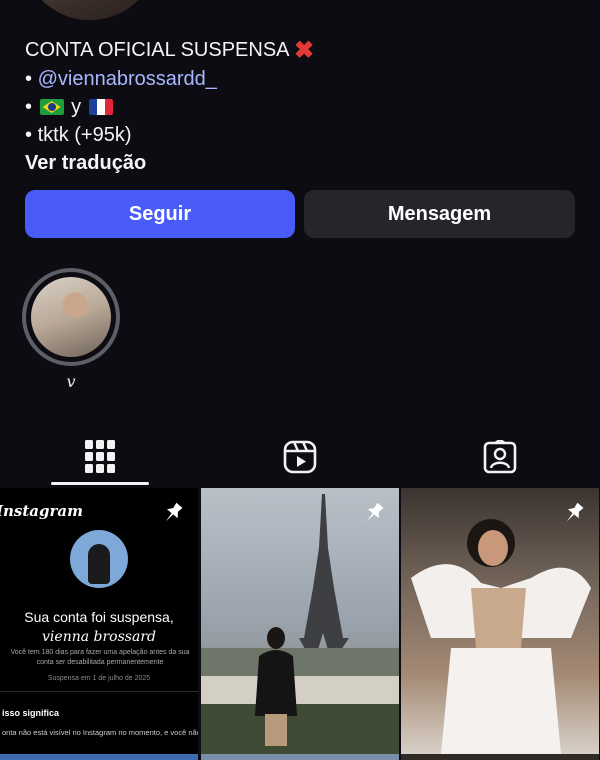 Image resolution: width=600 pixels, height=760 pixels. What do you see at coordinates (276, 686) in the screenshot?
I see `person-figure` at bounding box center [276, 686].